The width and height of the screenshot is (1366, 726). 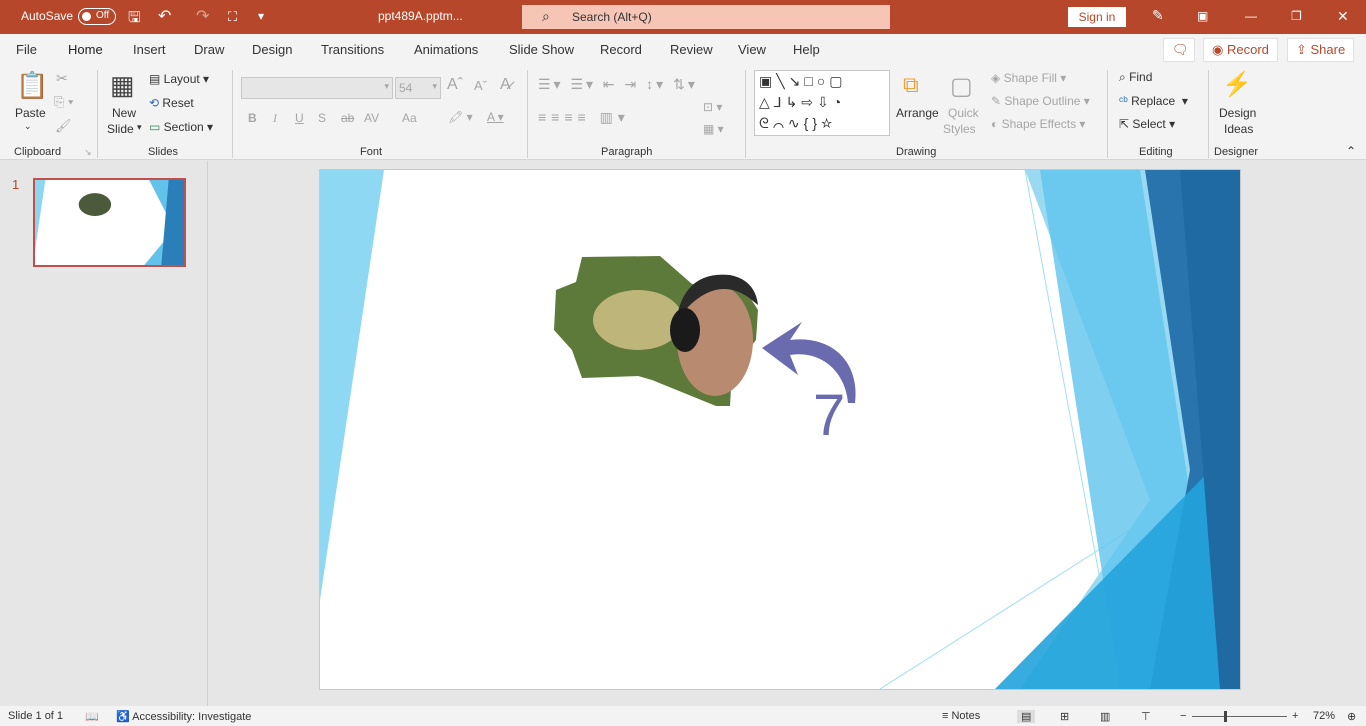 What do you see at coordinates (961, 716) in the screenshot?
I see `notes-button: ≡ Notes` at bounding box center [961, 716].